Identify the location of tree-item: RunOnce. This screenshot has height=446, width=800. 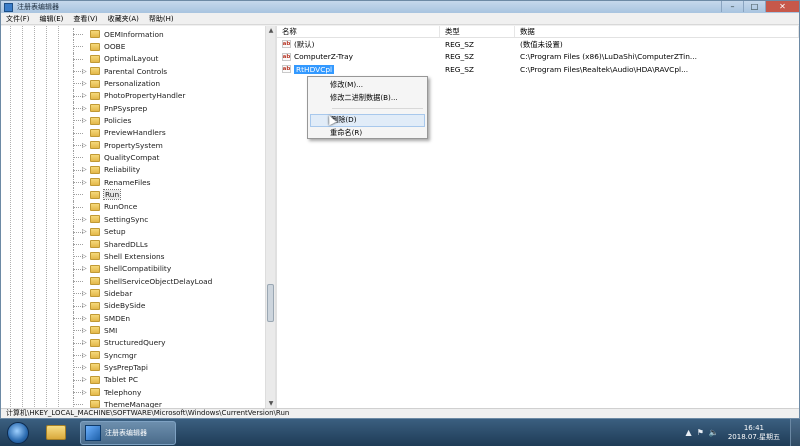
(133, 207).